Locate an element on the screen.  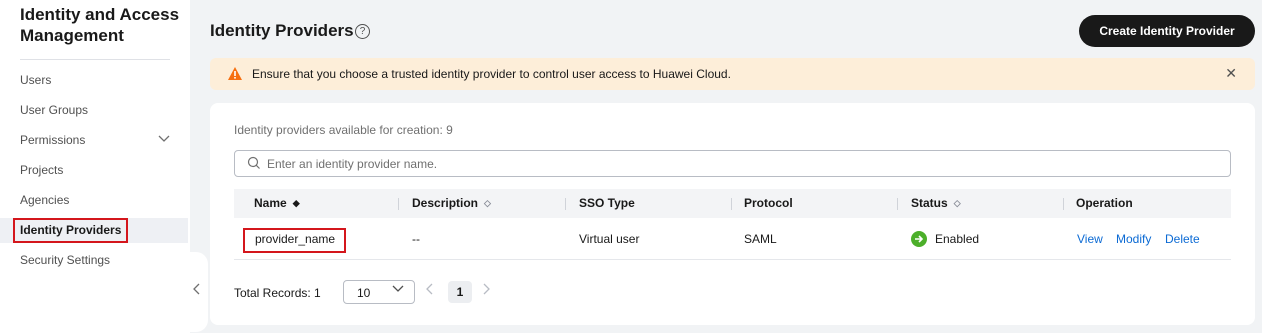
sidebar-item-security-settings: Security Settings is located at coordinates (94, 260).